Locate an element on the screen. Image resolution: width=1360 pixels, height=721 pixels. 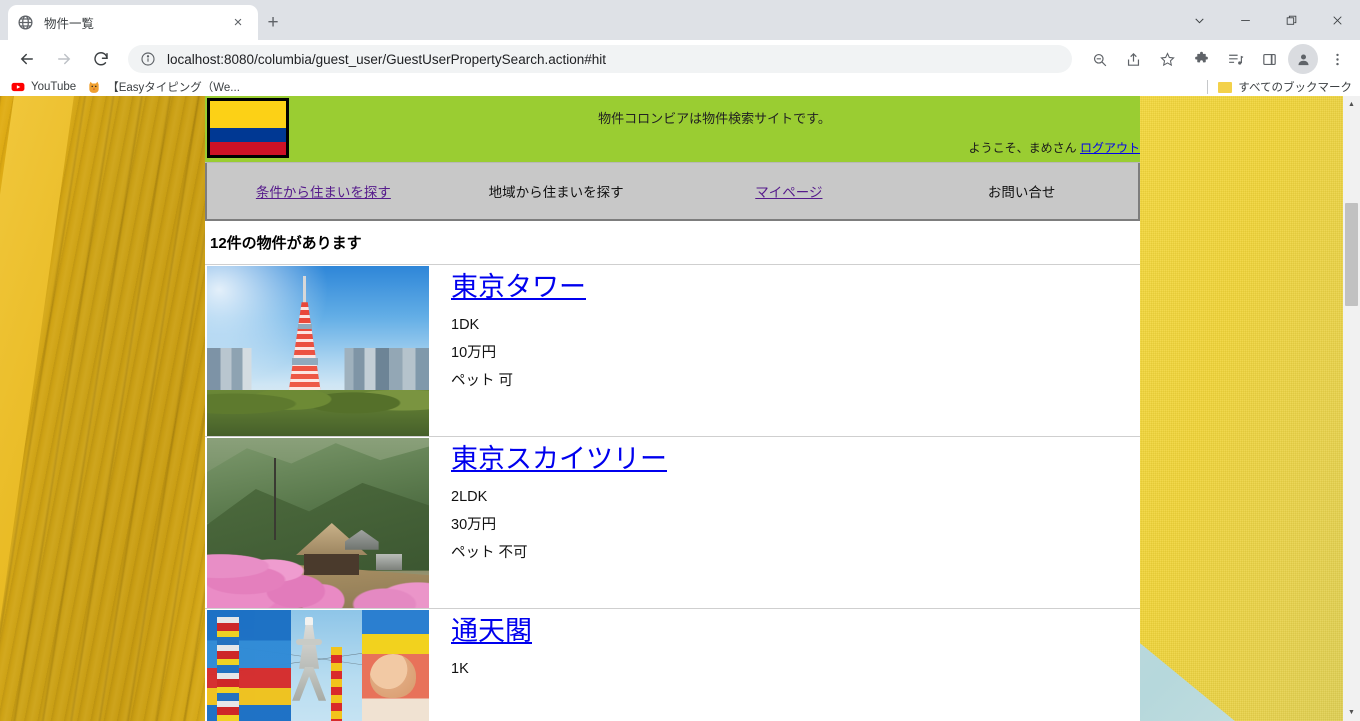
info-icon is located at coordinates (148, 59).